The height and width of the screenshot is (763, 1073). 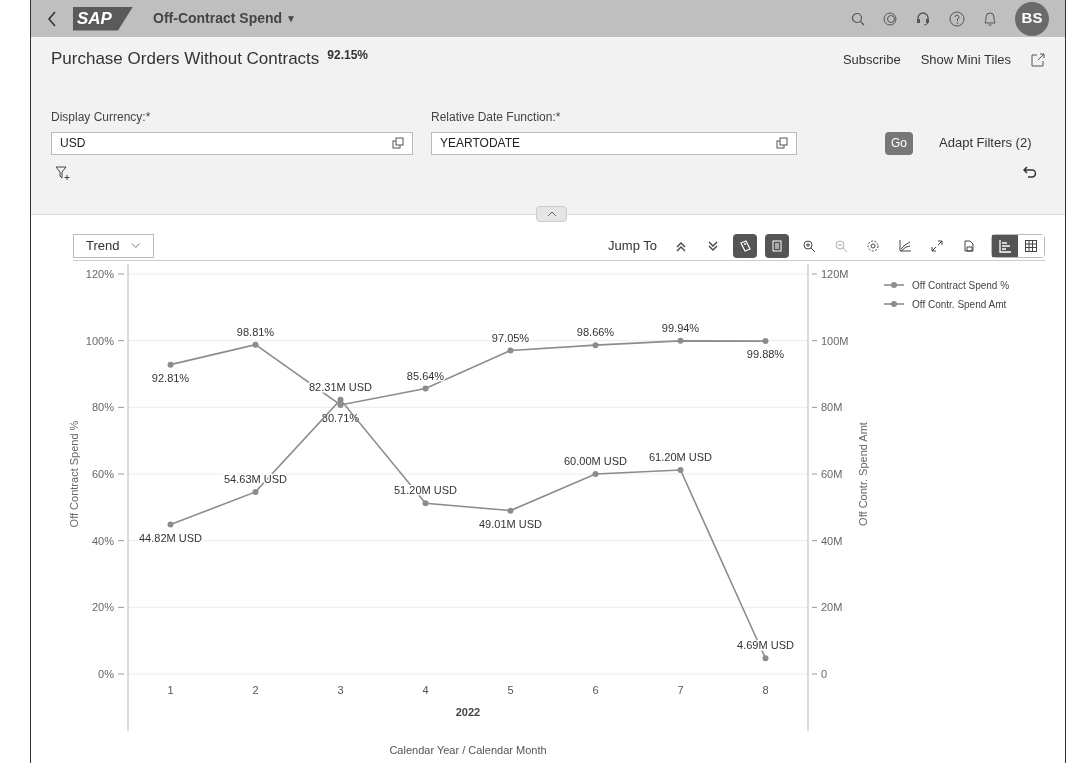 I want to click on list-button, so click(x=777, y=245).